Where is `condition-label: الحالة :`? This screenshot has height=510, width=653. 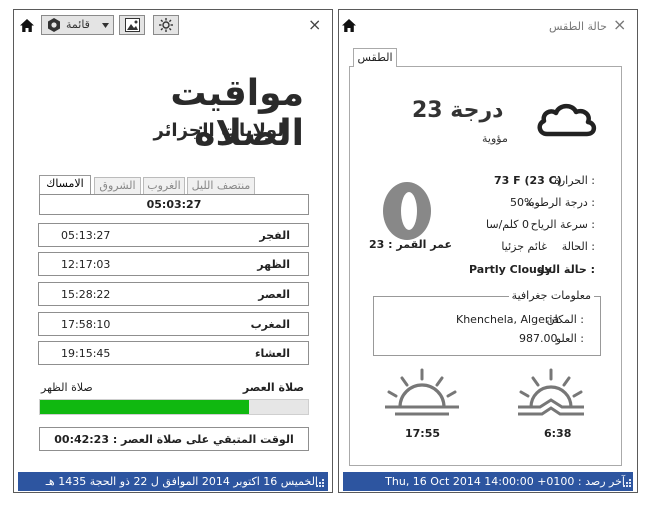
condition-label: الحالة : is located at coordinates (578, 246).